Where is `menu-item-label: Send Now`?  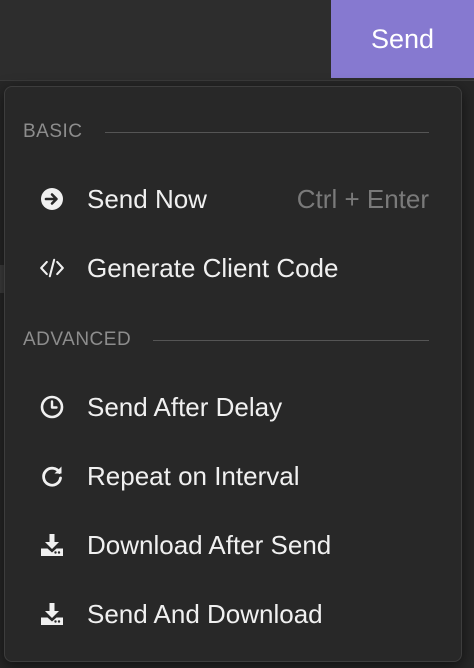
menu-item-label: Send Now is located at coordinates (147, 198).